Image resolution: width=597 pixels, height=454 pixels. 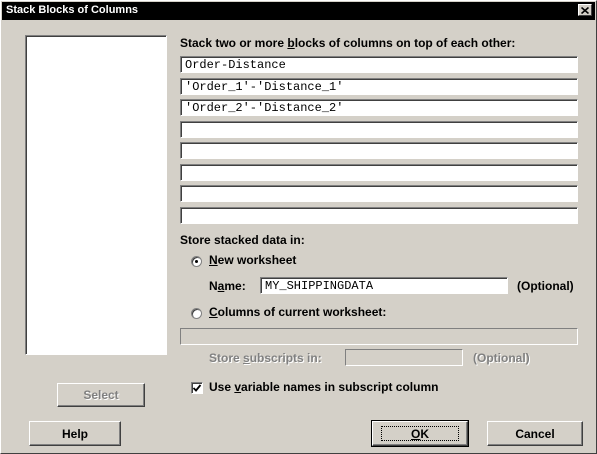 What do you see at coordinates (222, 387) in the screenshot?
I see `use-names-pre: Use` at bounding box center [222, 387].